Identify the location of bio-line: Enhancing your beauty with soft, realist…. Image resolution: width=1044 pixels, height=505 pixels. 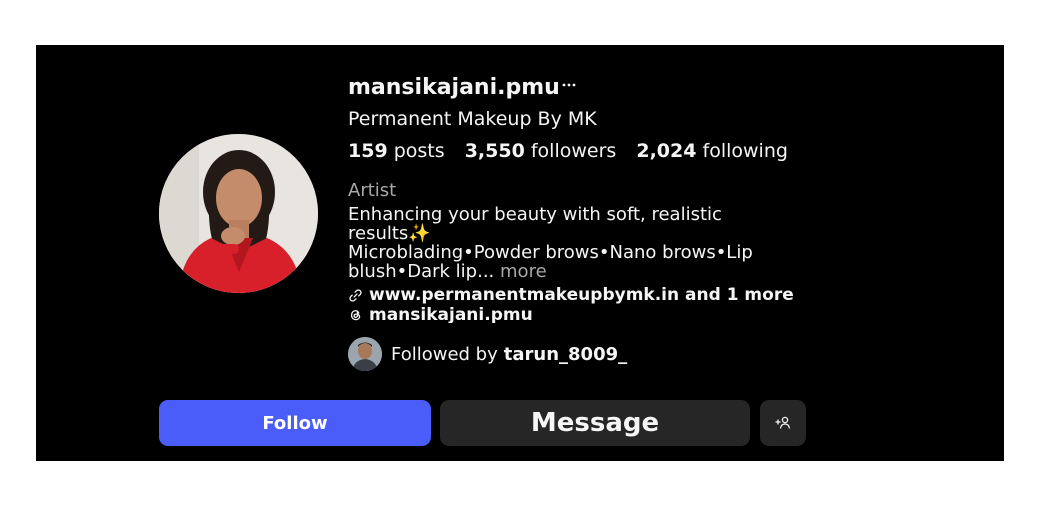
(535, 224).